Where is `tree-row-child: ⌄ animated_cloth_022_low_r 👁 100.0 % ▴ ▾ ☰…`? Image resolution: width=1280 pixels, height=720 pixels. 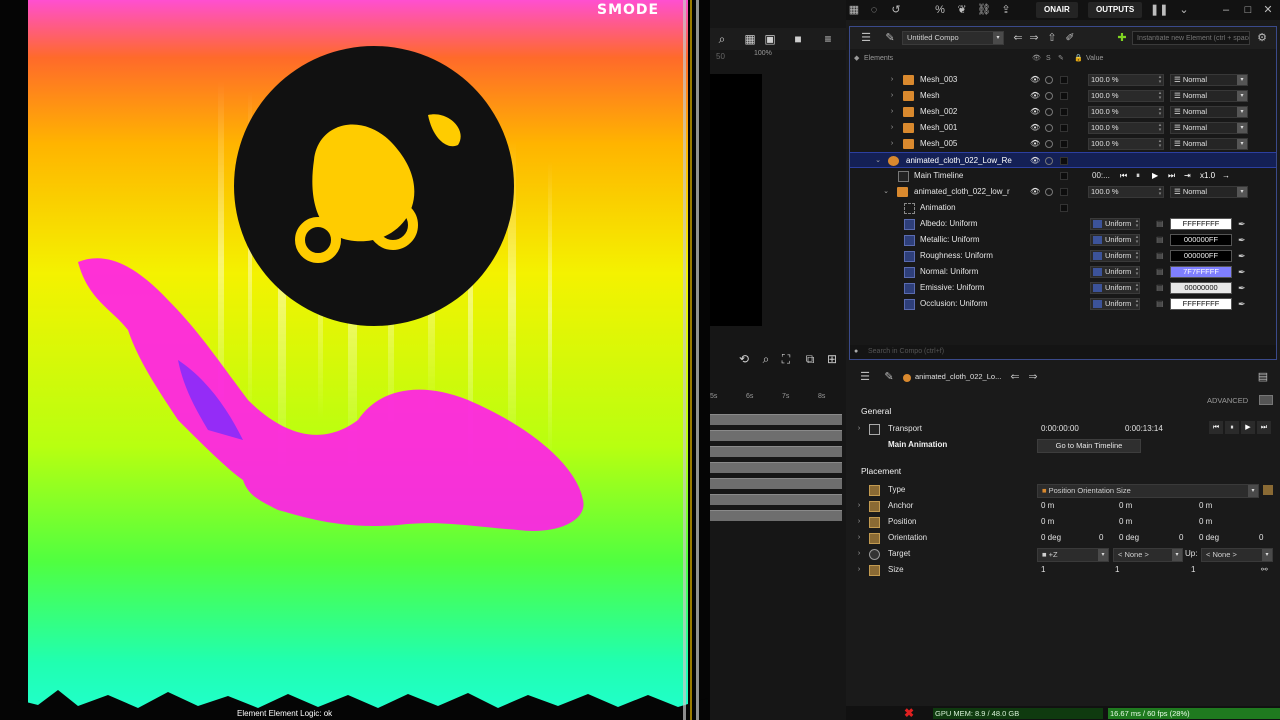
tree-row-child: ⌄ animated_cloth_022_low_r 👁 100.0 % ▴ ▾ ☰… is located at coordinates (1063, 192).